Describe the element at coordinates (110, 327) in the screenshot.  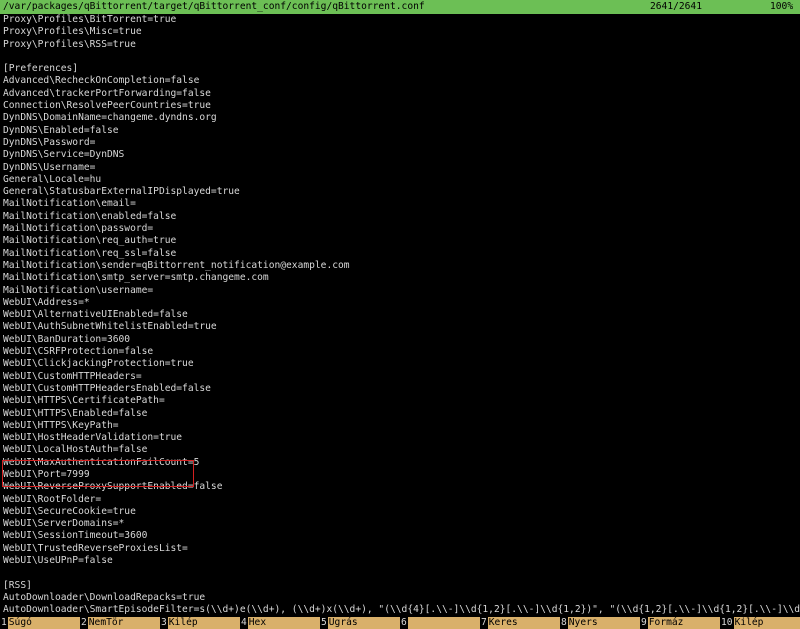
I see `file-line: WebUI\AuthSubnetWhitelistEnabled=true` at that location.